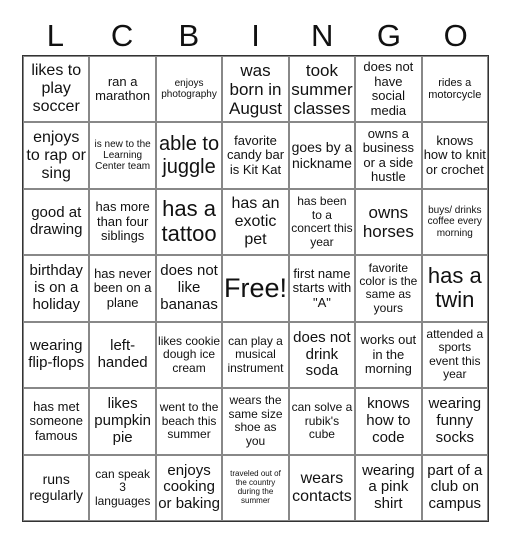  Describe the element at coordinates (122, 355) in the screenshot. I see `bingo-cell: left-handed` at that location.